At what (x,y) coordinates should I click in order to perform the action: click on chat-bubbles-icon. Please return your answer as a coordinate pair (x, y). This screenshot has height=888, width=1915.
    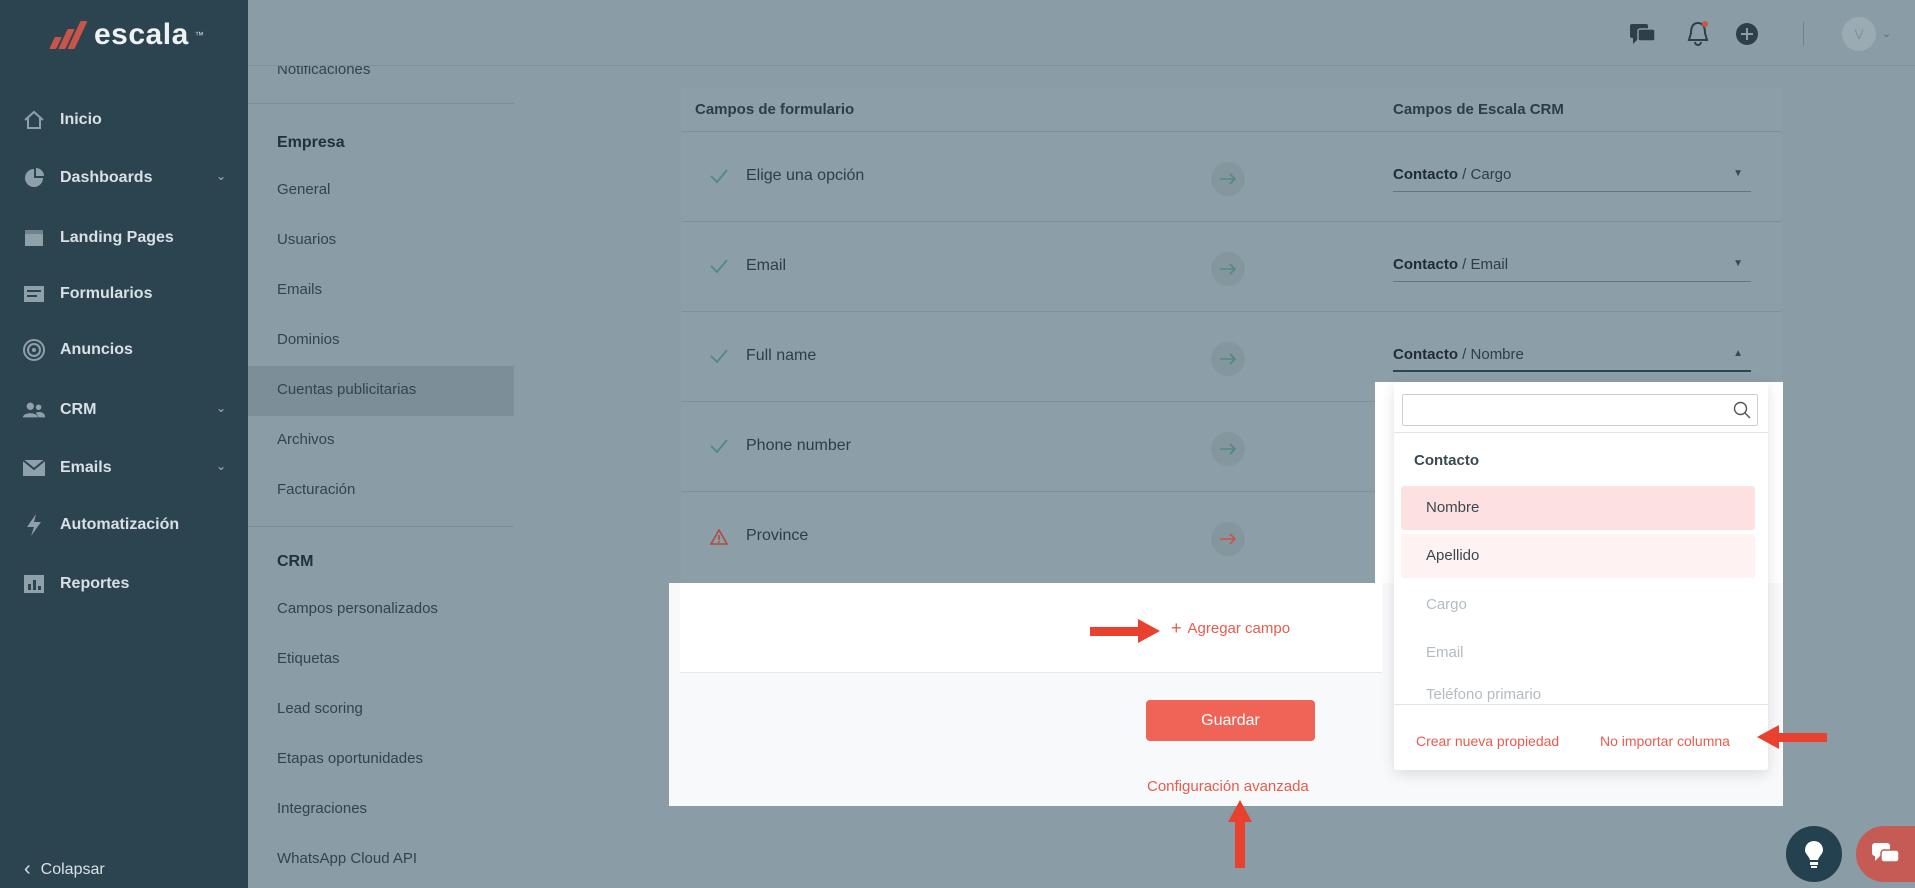
    Looking at the image, I should click on (1885, 853).